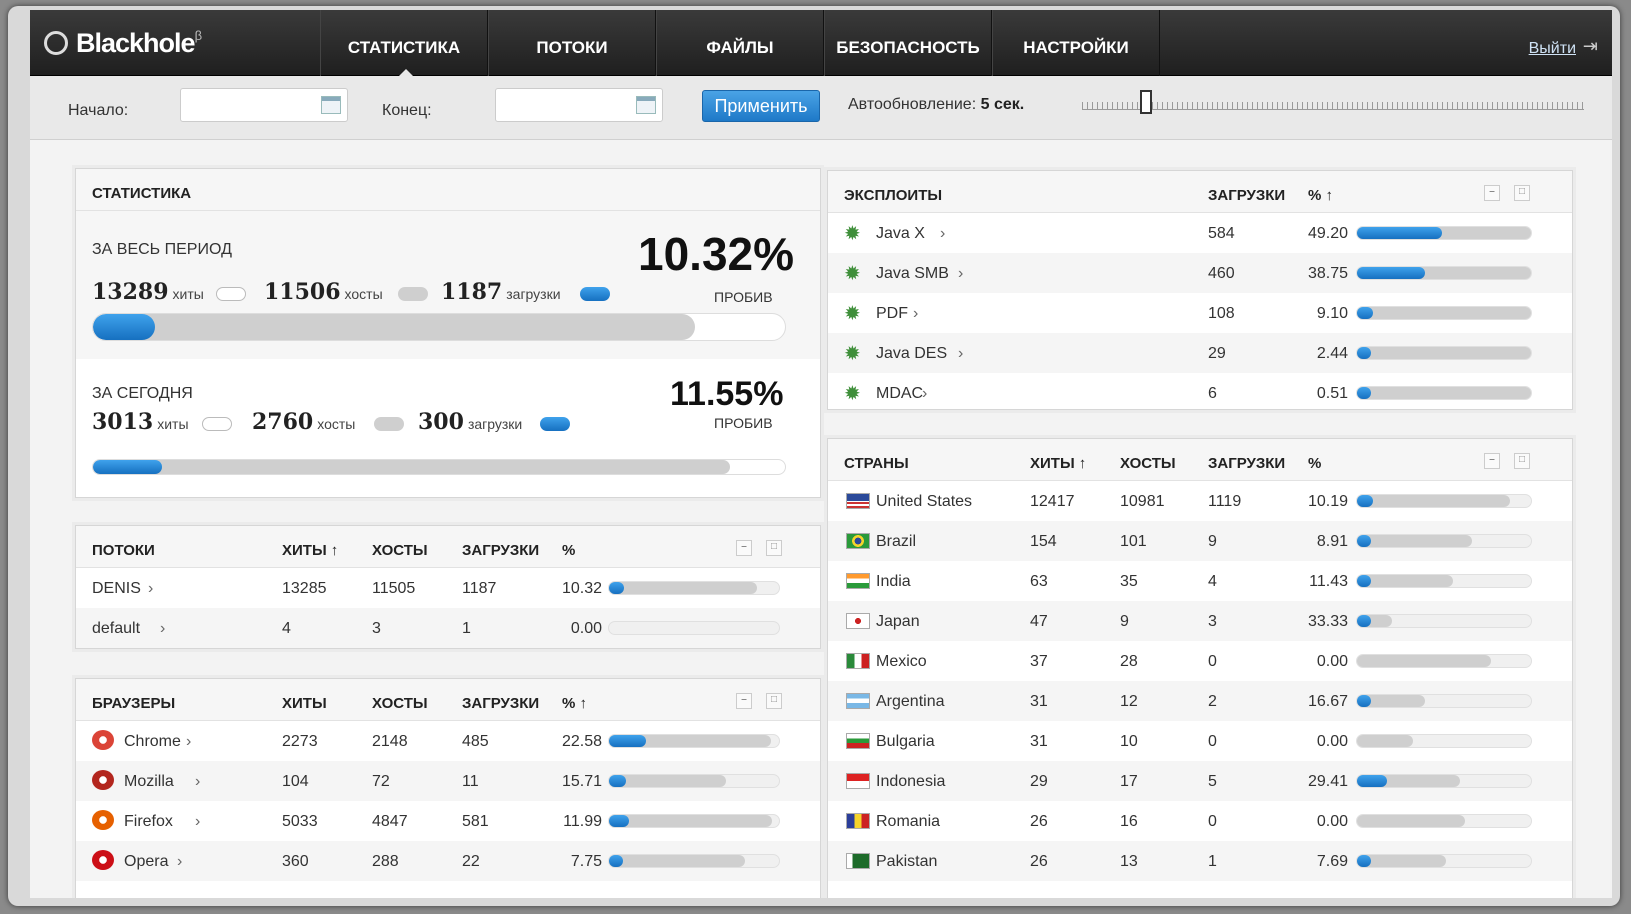  I want to click on tab-security: БЕЗОПАСНОСТЬ, so click(908, 43).